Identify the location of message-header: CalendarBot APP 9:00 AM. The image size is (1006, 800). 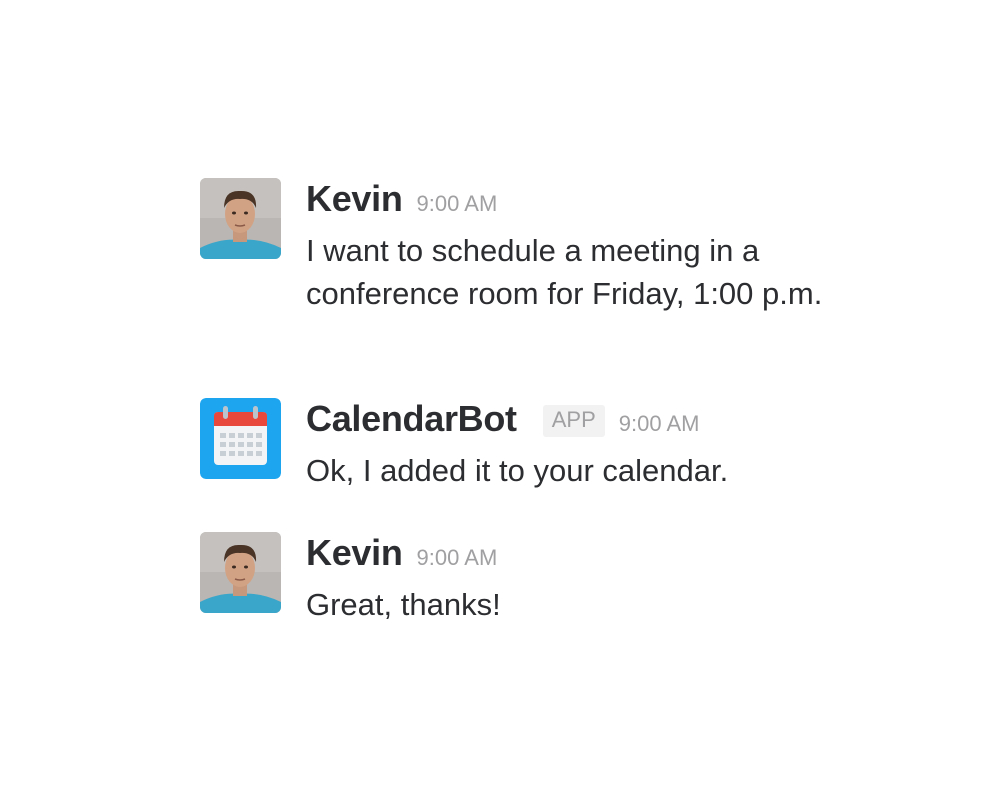
(586, 419).